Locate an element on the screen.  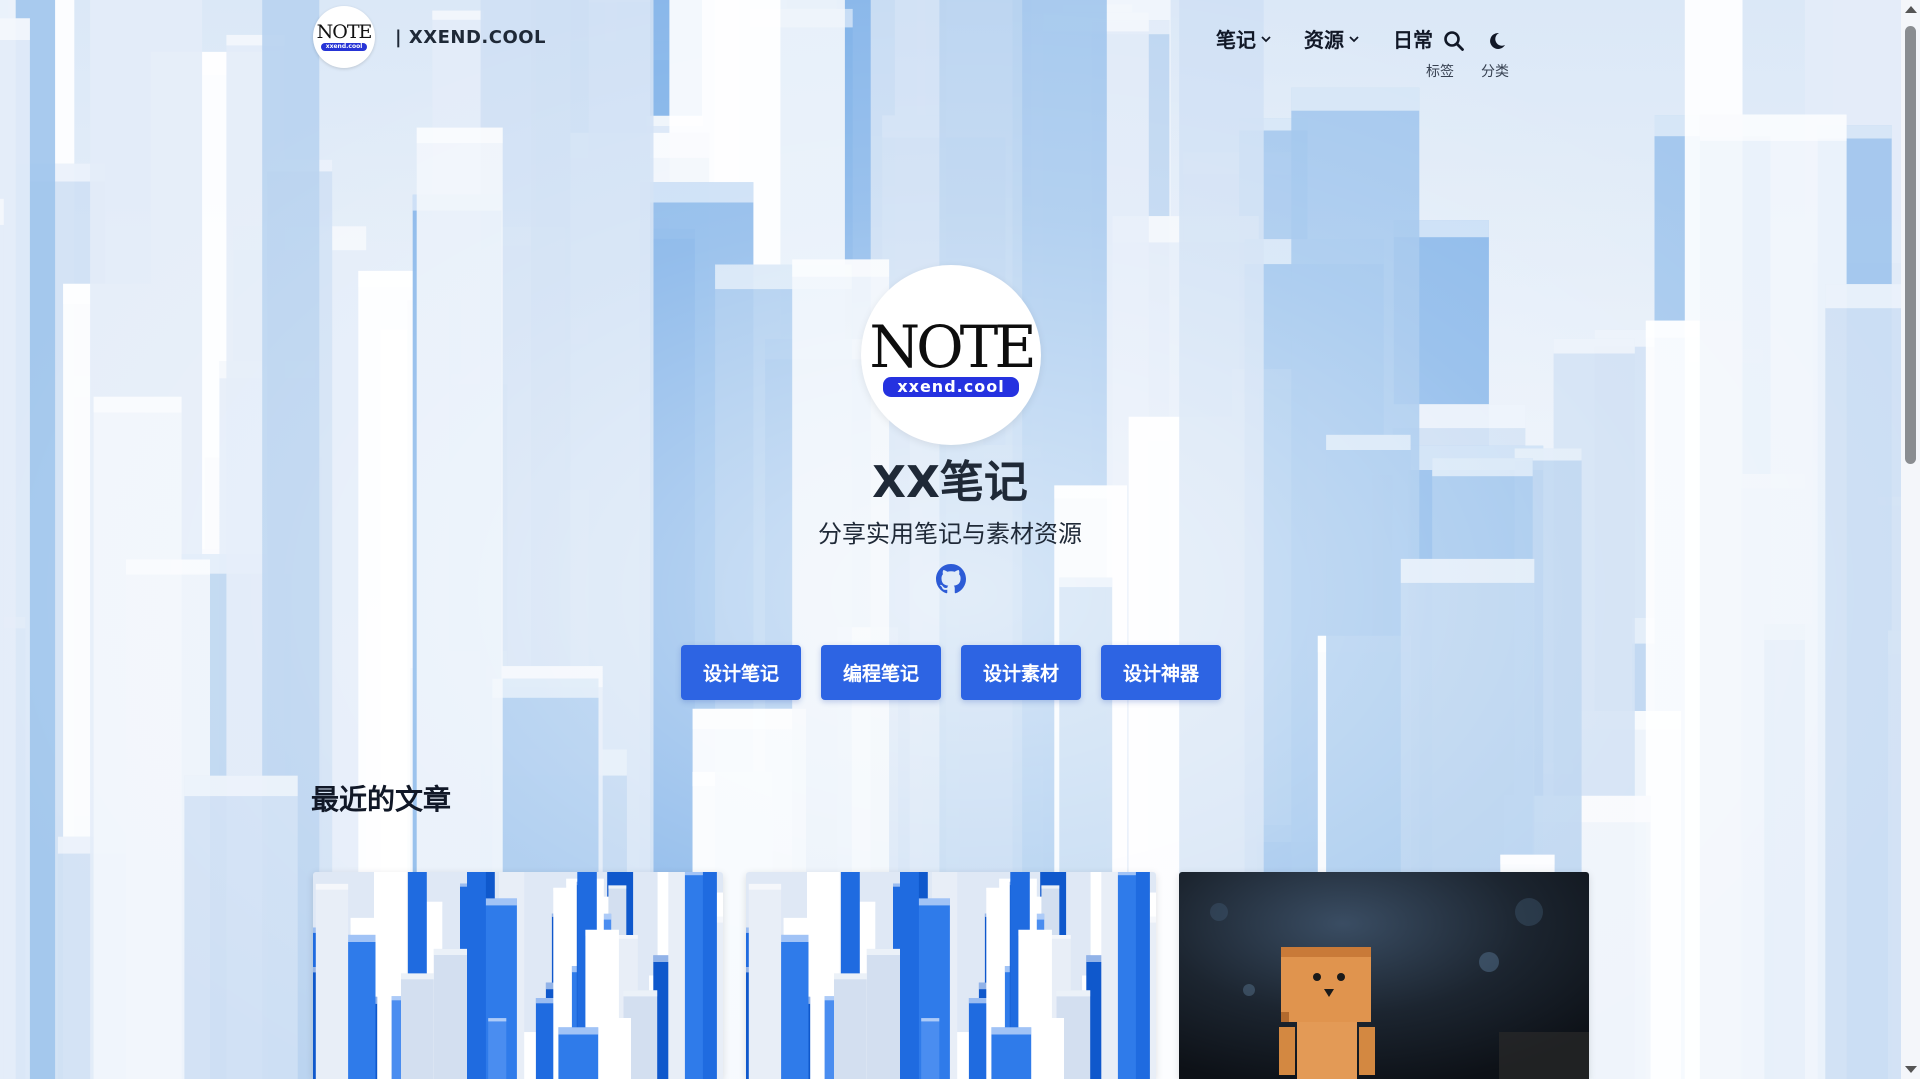
brand: NOTE xxend.cool | XXEND.COOL is located at coordinates (429, 37).